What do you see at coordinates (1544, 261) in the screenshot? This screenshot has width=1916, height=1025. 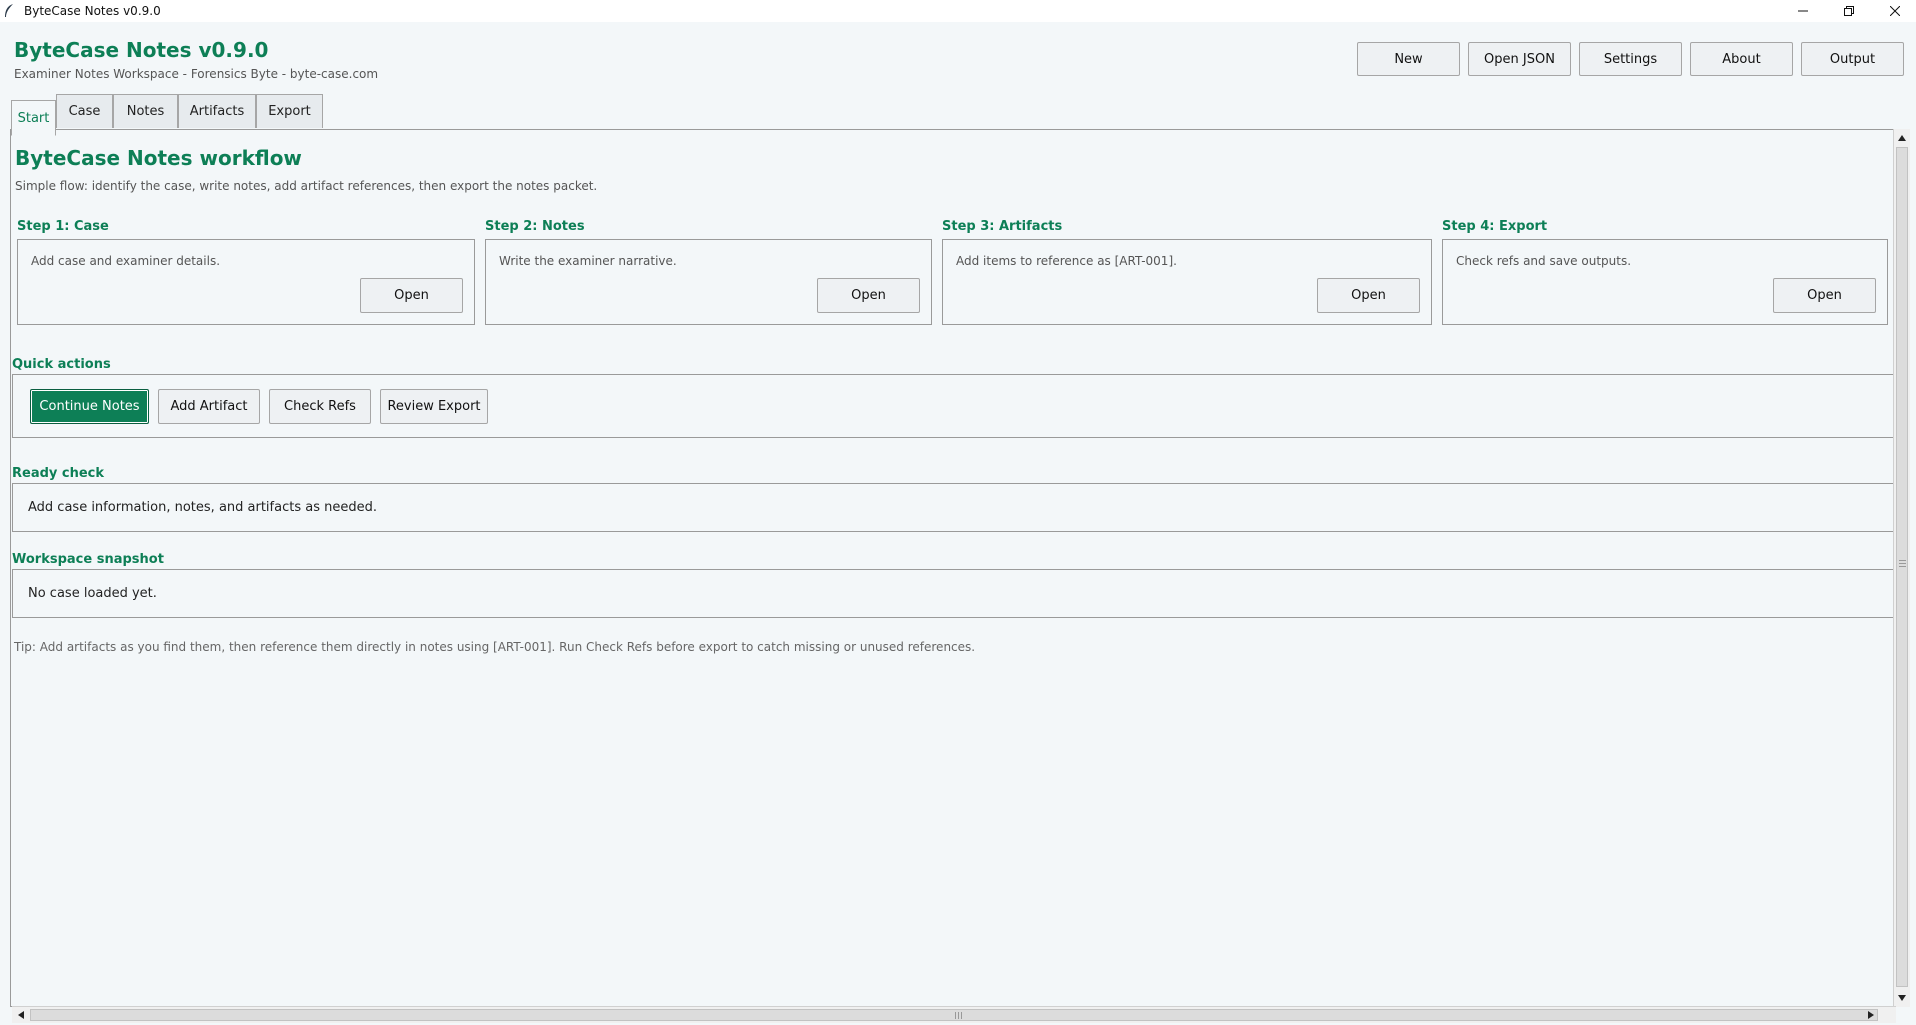 I see `step-4-text: Check refs and save outputs.` at bounding box center [1544, 261].